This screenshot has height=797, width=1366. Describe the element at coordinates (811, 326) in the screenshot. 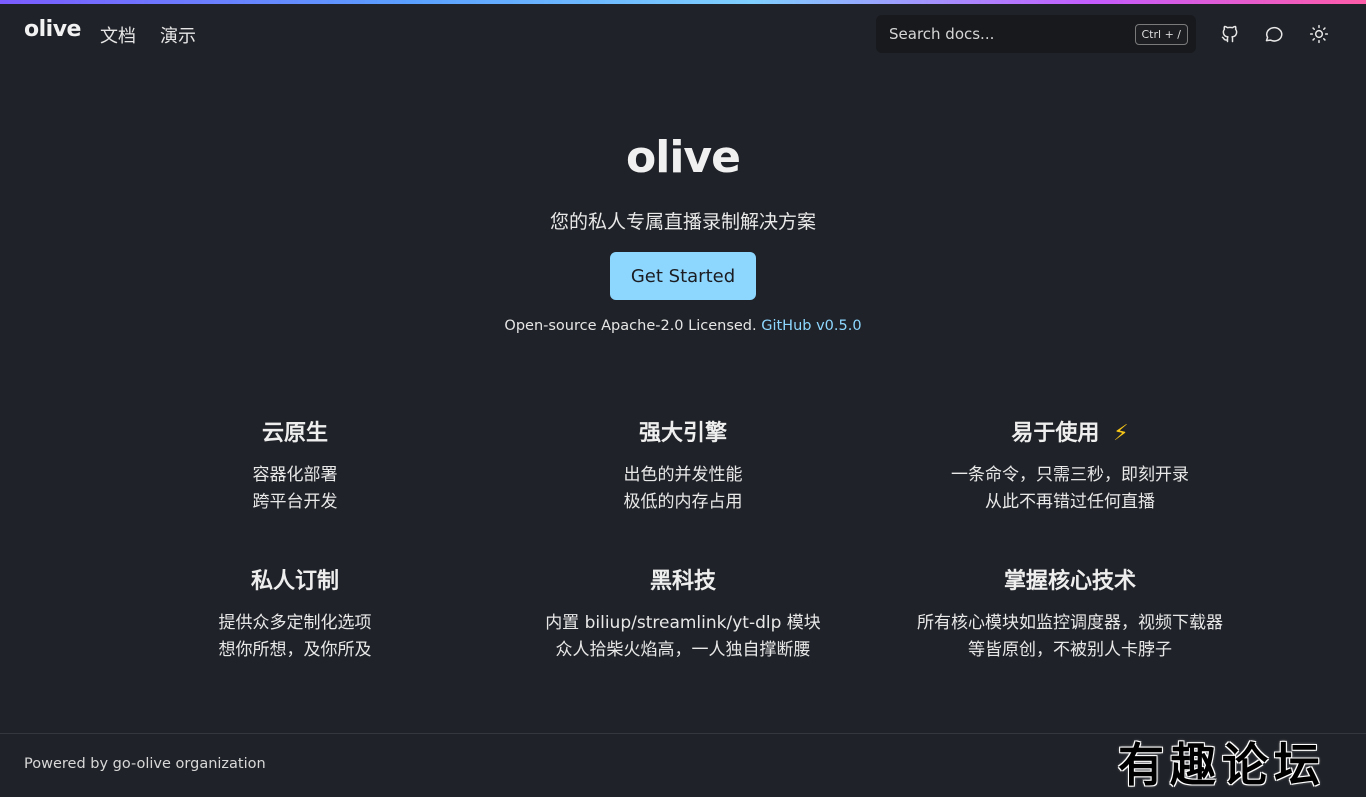

I see `github-version-link: GitHub v0.5.0` at that location.